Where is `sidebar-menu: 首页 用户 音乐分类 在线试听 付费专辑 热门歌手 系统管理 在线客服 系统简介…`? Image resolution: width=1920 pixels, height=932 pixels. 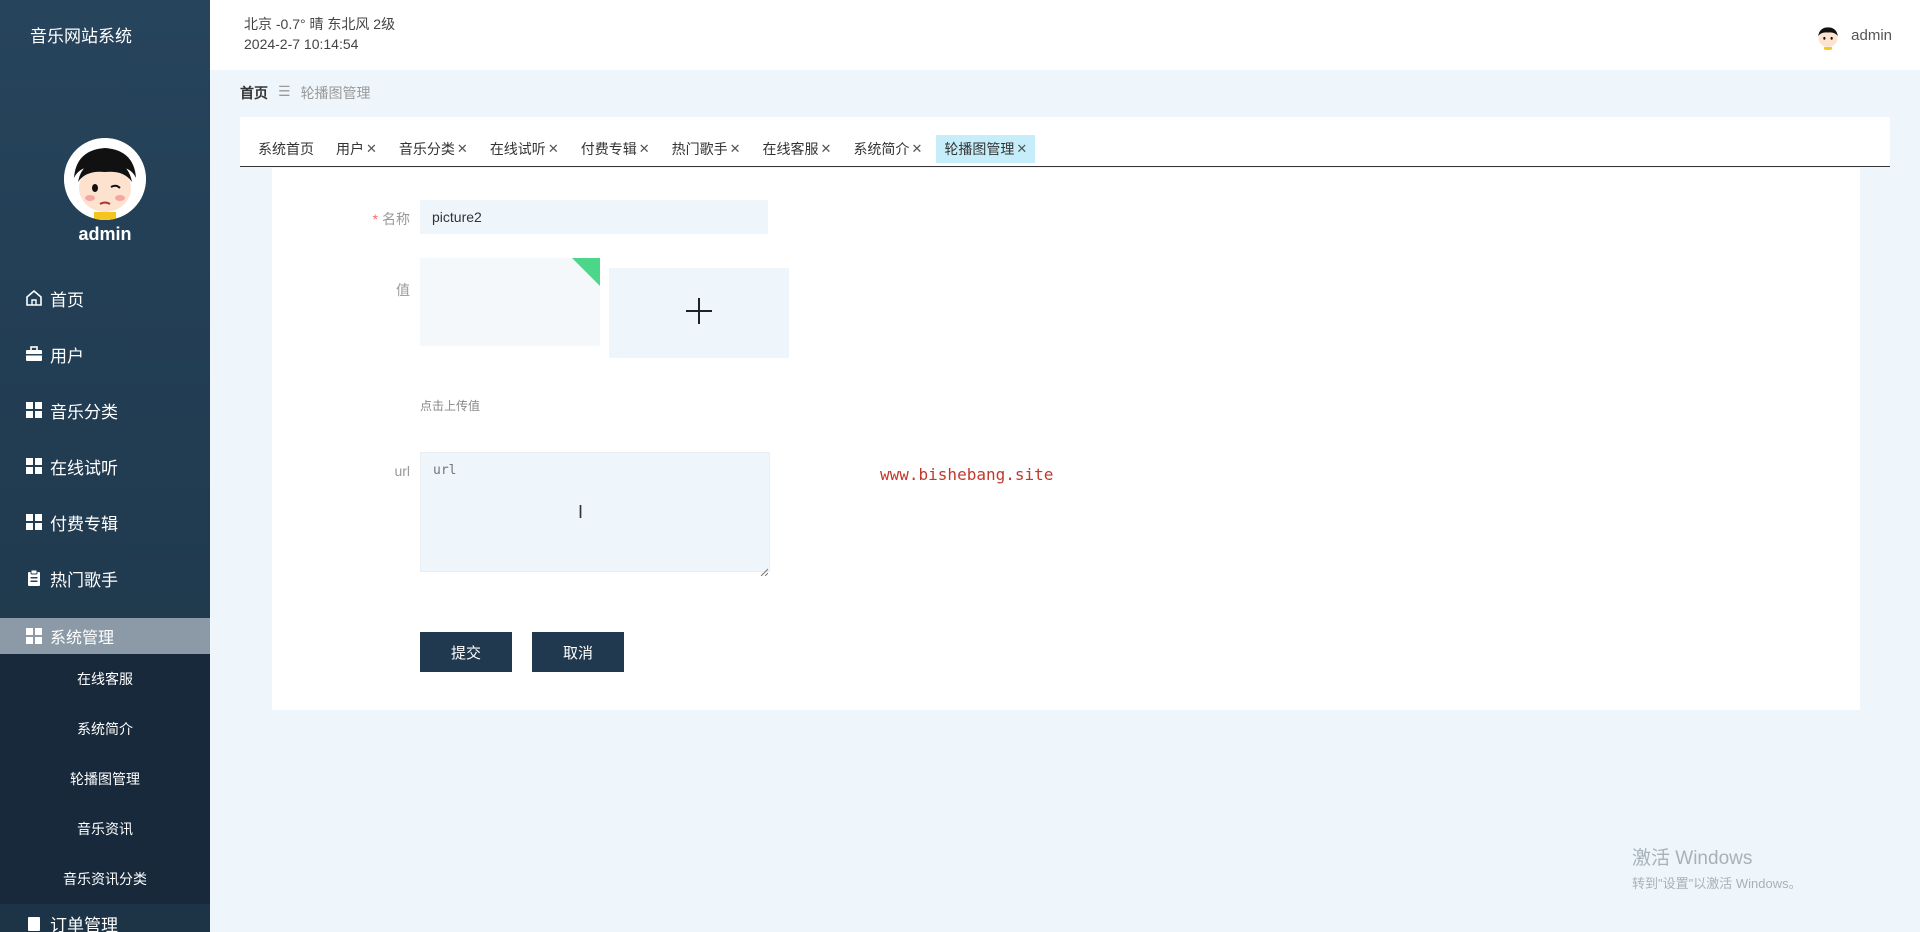 sidebar-menu: 首页 用户 音乐分类 在线试听 付费专辑 热门歌手 系统管理 在线客服 系统简介… is located at coordinates (105, 601).